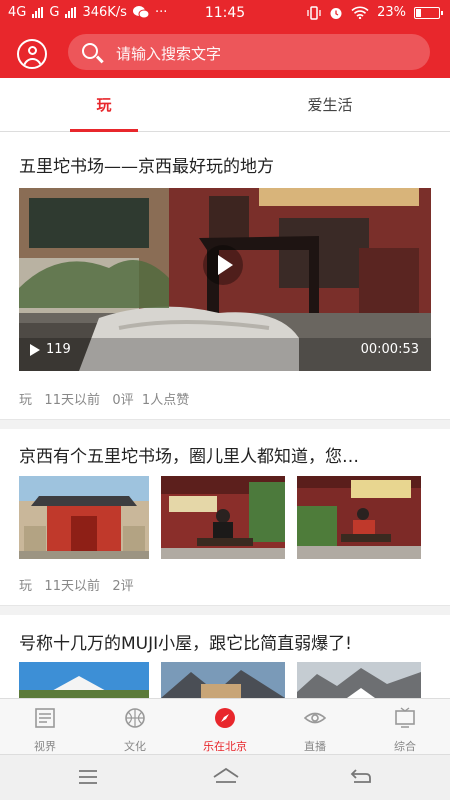 The width and height of the screenshot is (450, 800). I want to click on meta-comments: 0评, so click(123, 400).